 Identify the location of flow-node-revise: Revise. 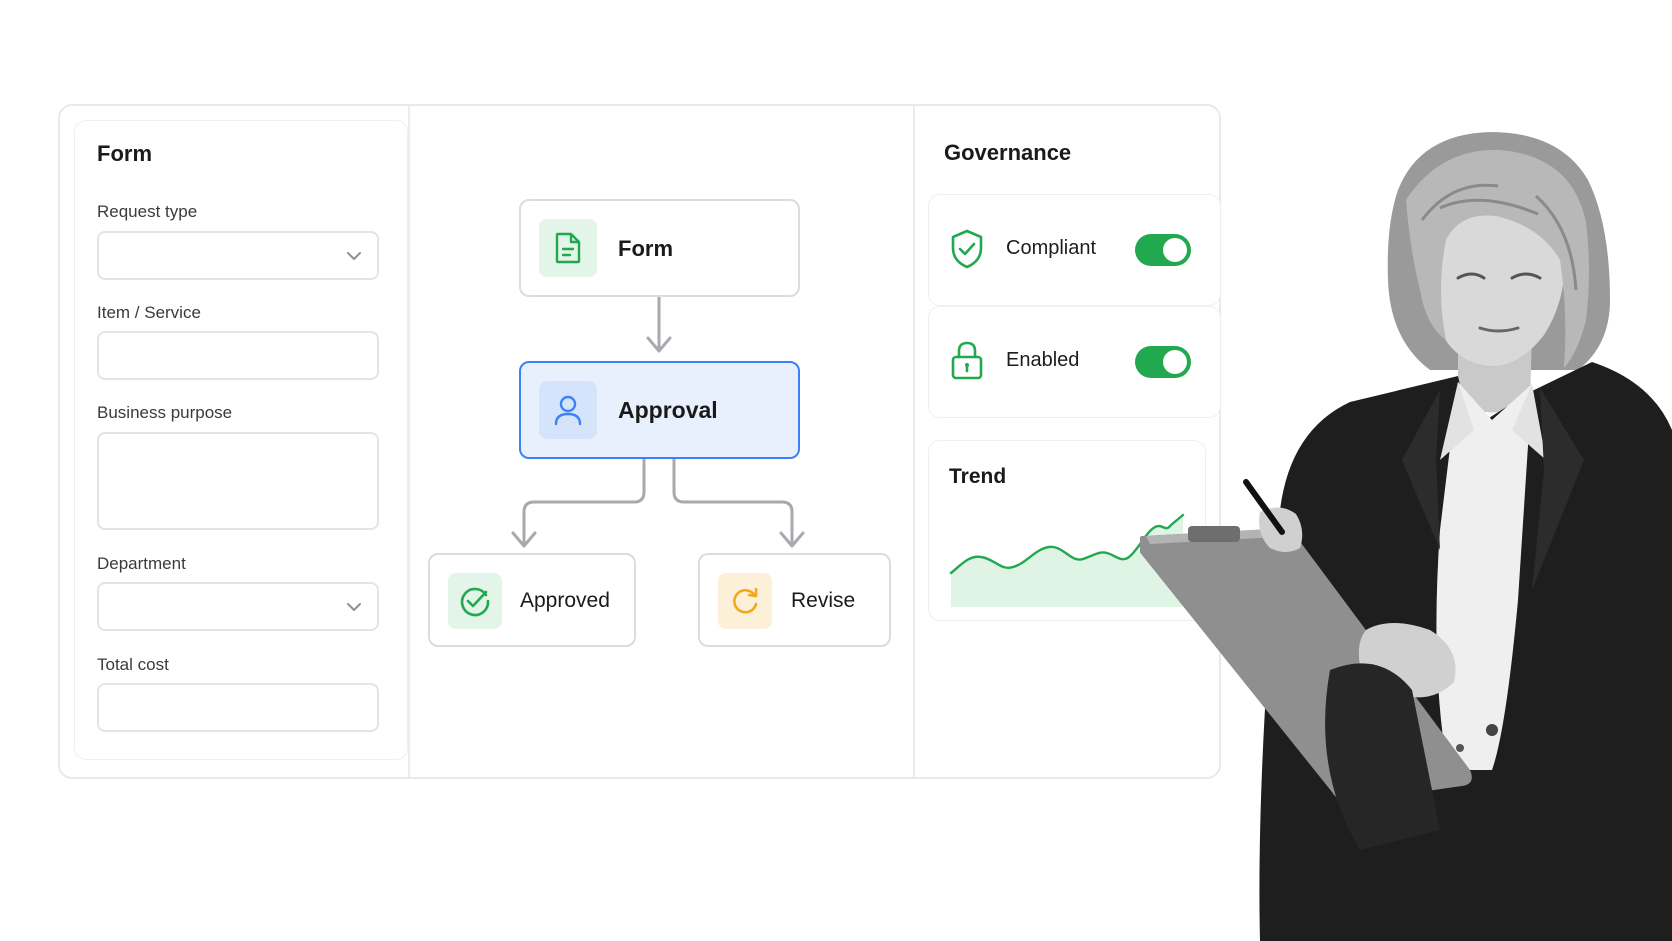
(794, 600).